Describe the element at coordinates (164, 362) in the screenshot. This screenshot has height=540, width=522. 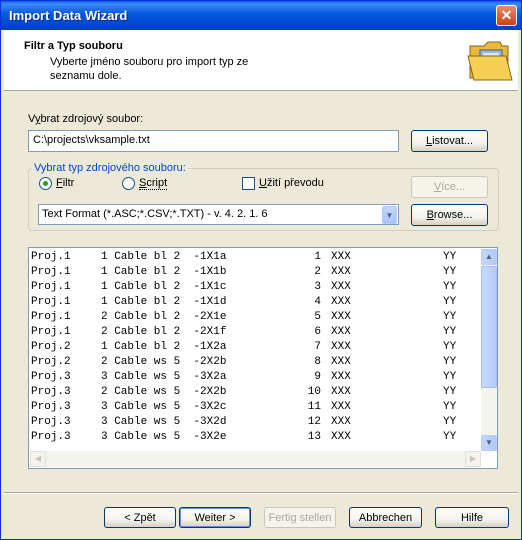
I see `list-cell: 2 Cable ws 5 -2X2b` at that location.